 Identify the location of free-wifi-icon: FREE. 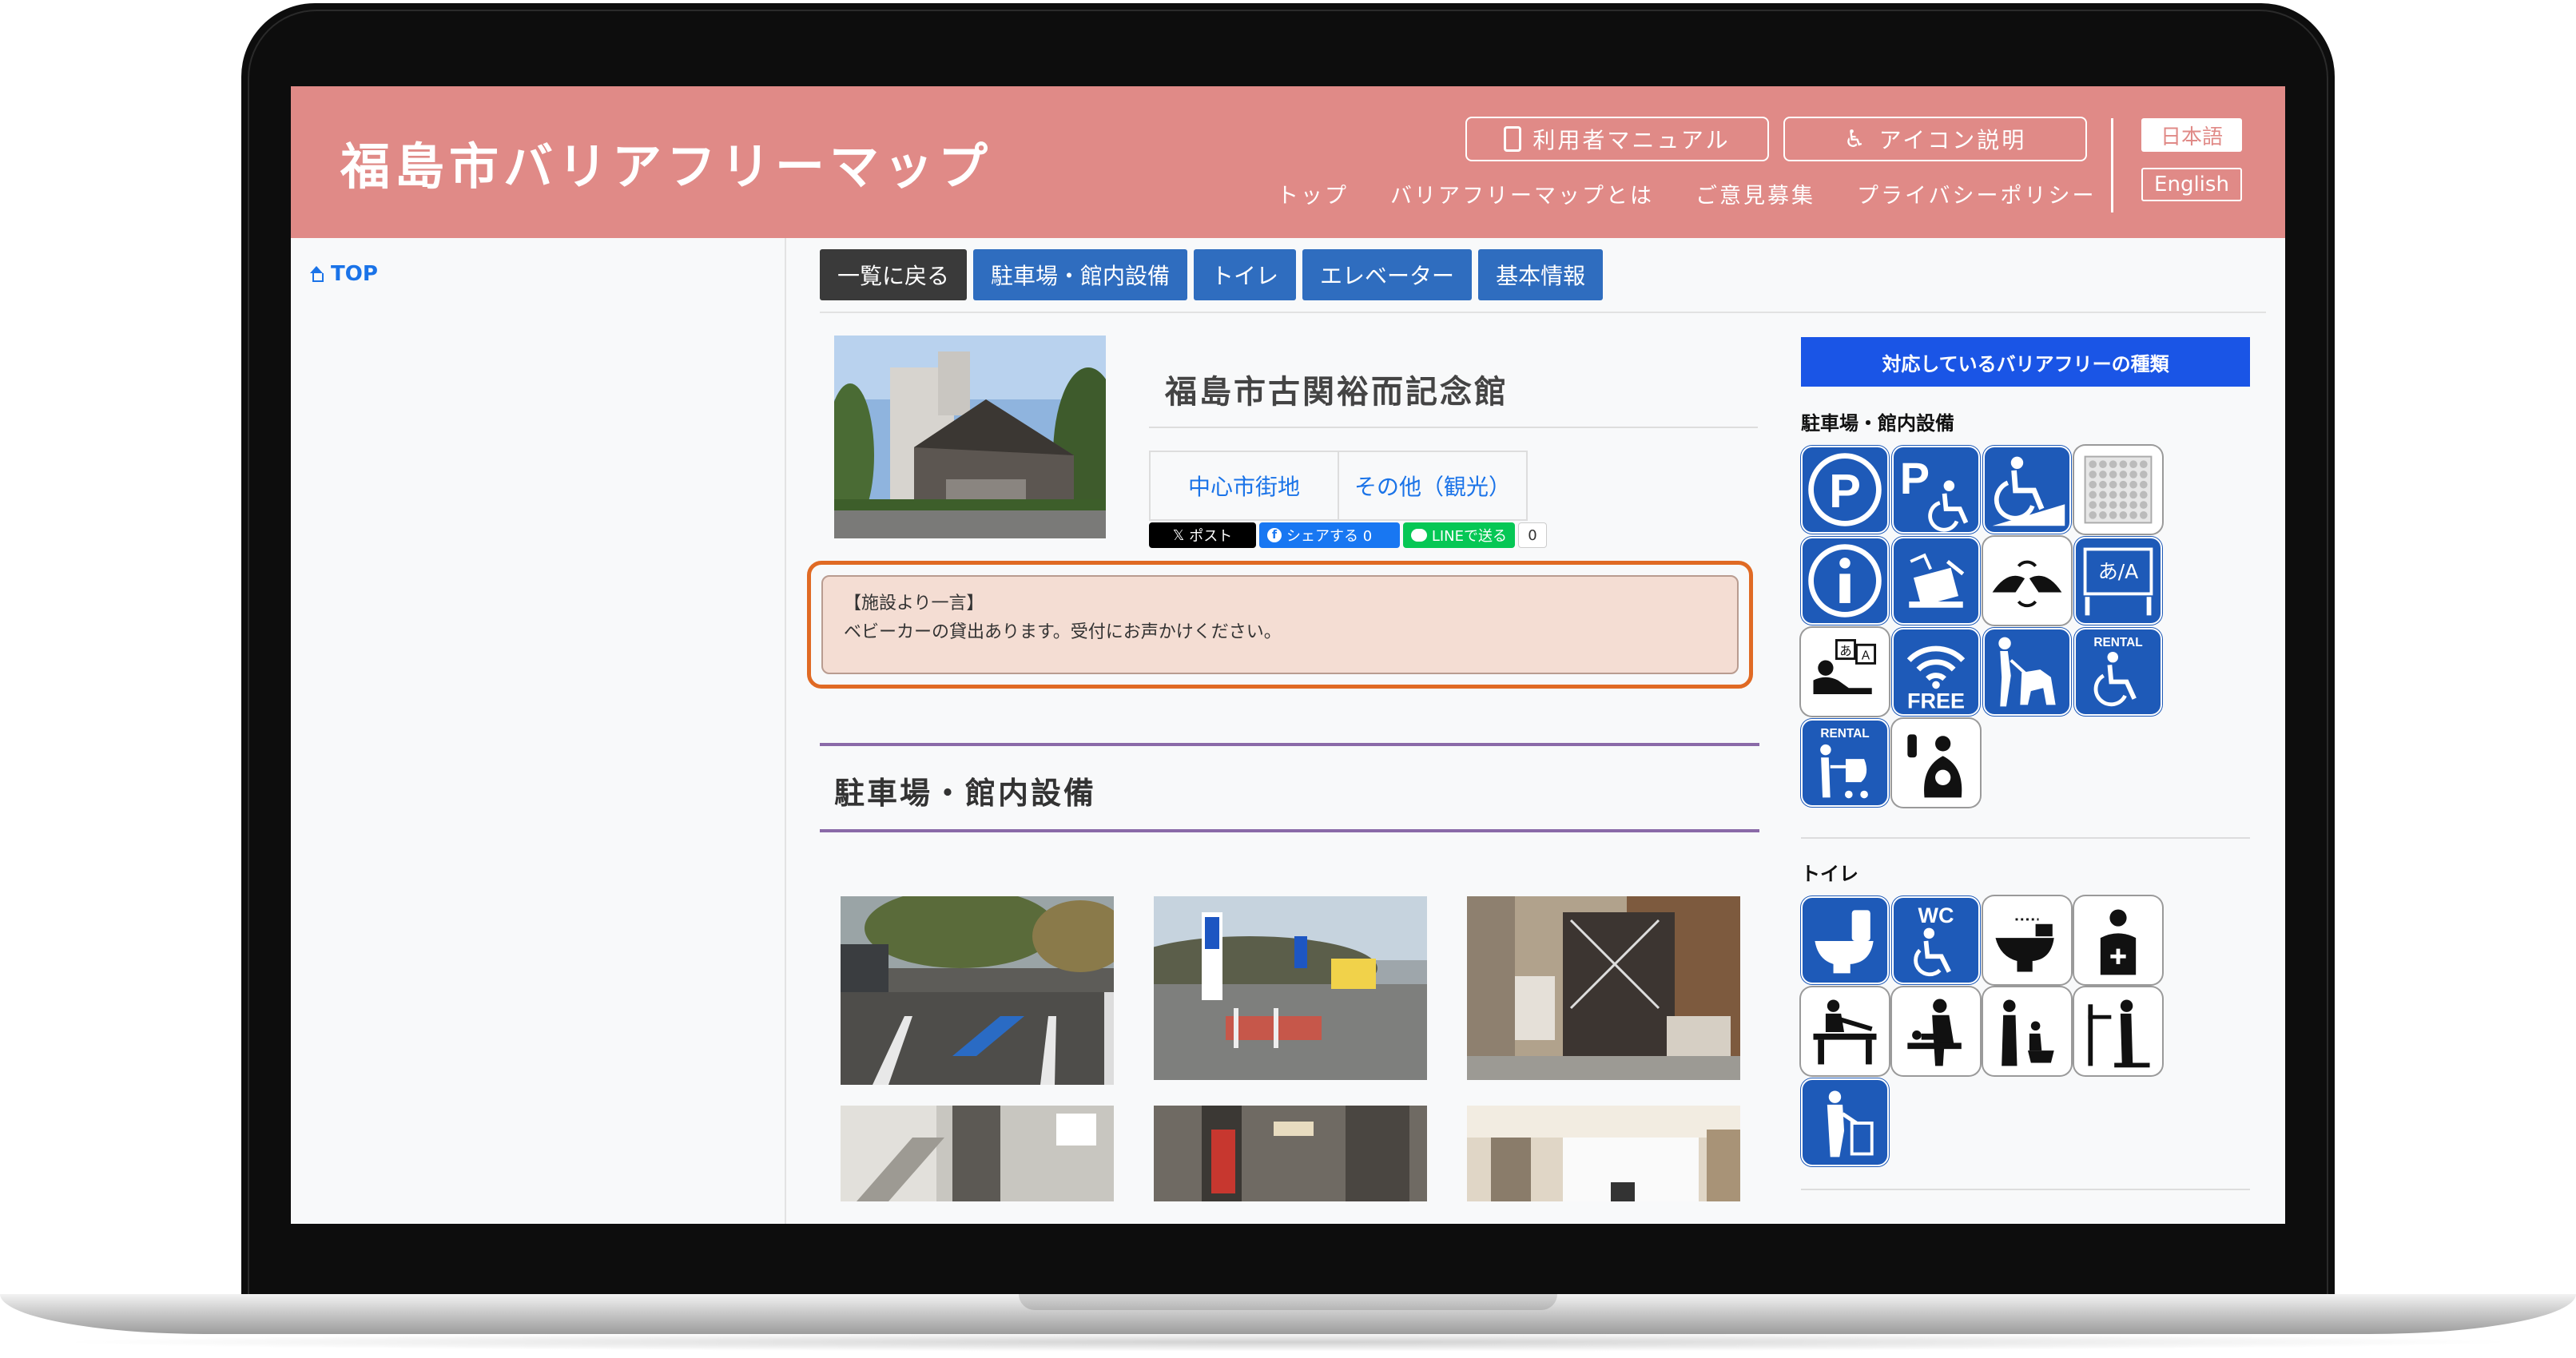
(1936, 672).